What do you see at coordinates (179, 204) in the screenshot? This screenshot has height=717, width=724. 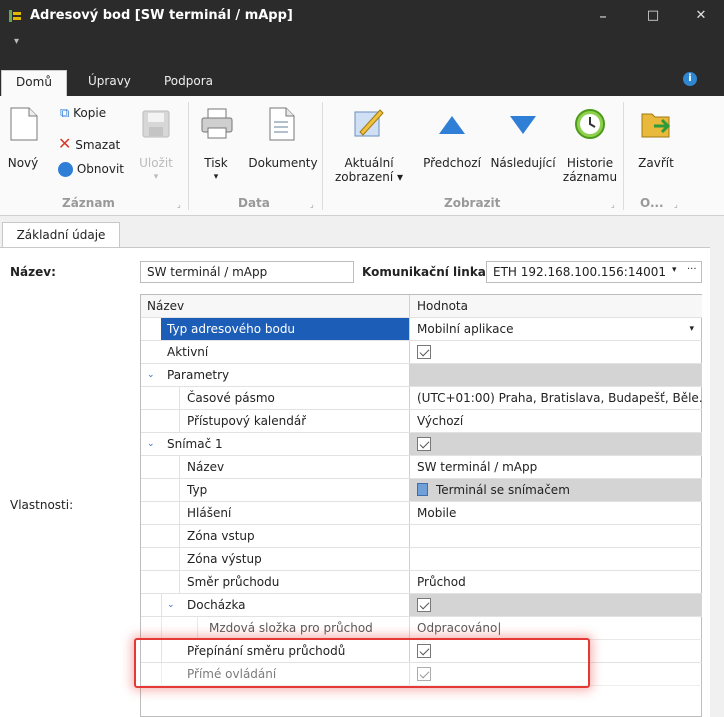 I see `zaznam-launcher-icon: ⌟` at bounding box center [179, 204].